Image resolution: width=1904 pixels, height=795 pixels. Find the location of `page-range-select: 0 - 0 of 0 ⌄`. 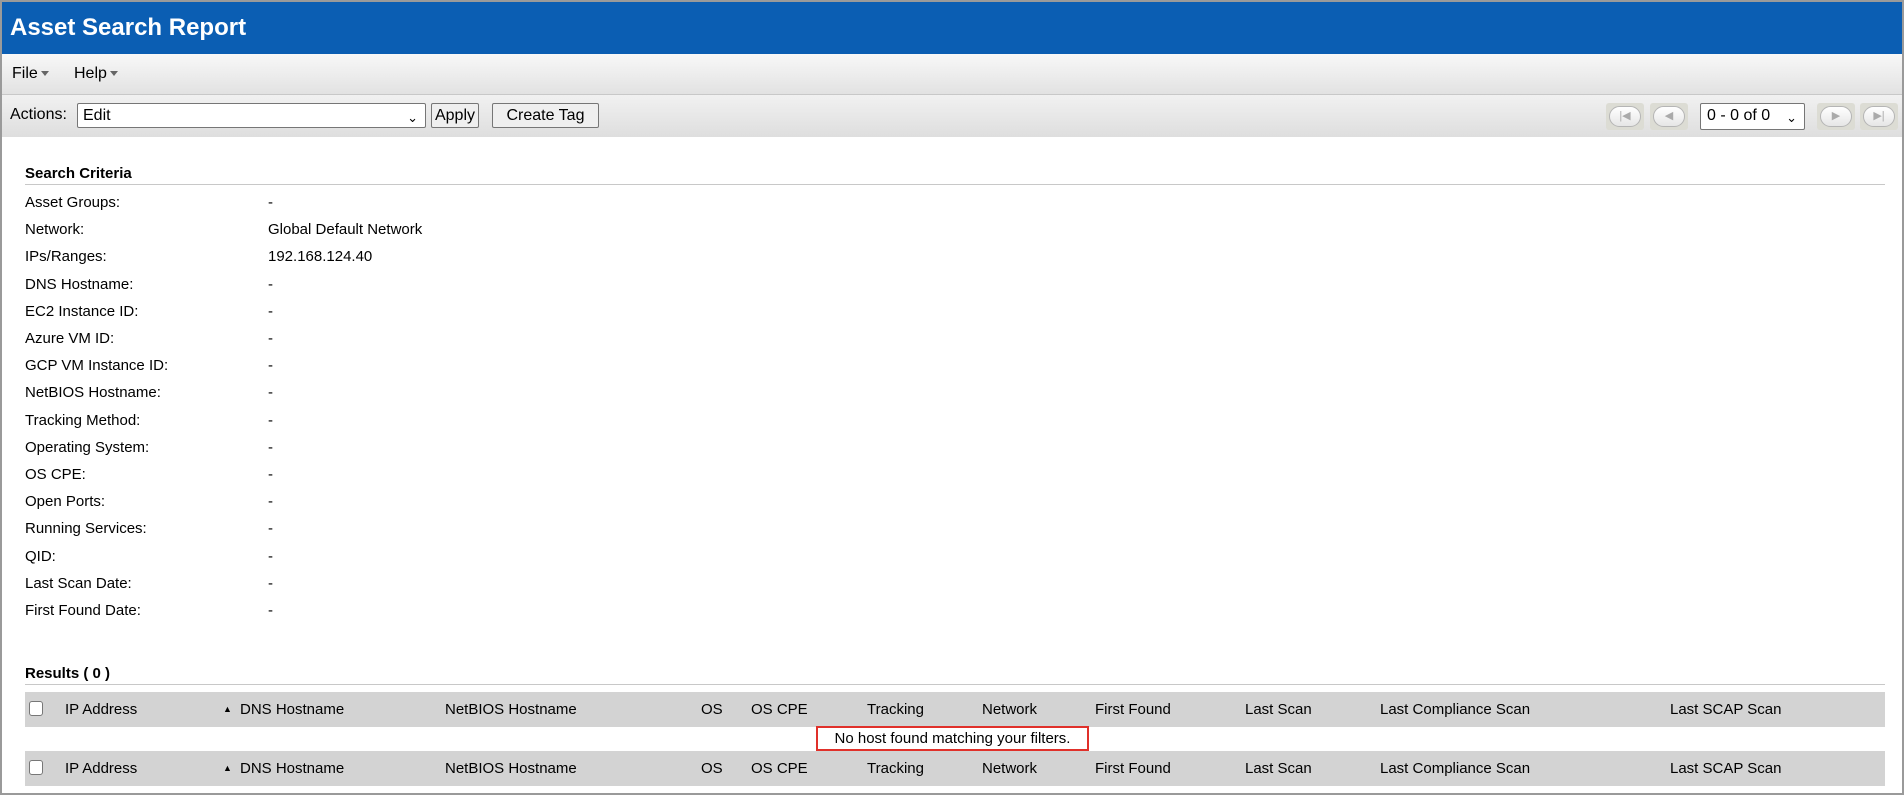

page-range-select: 0 - 0 of 0 ⌄ is located at coordinates (1752, 116).